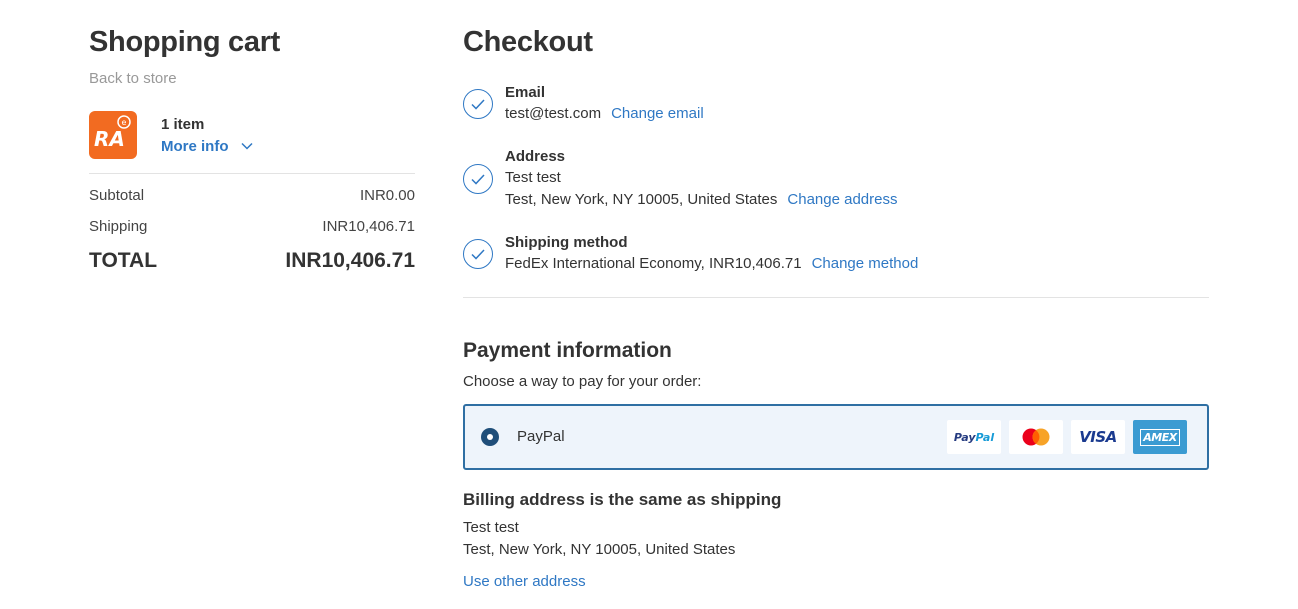  I want to click on subtotal-value: INR0.00, so click(387, 195).